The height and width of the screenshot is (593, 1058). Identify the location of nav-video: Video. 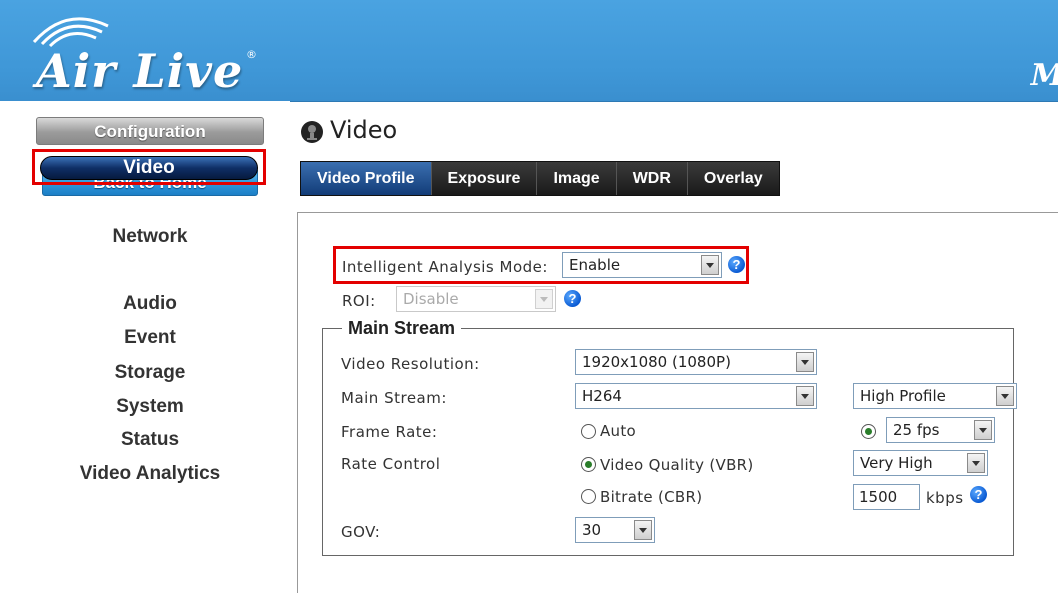
(149, 168).